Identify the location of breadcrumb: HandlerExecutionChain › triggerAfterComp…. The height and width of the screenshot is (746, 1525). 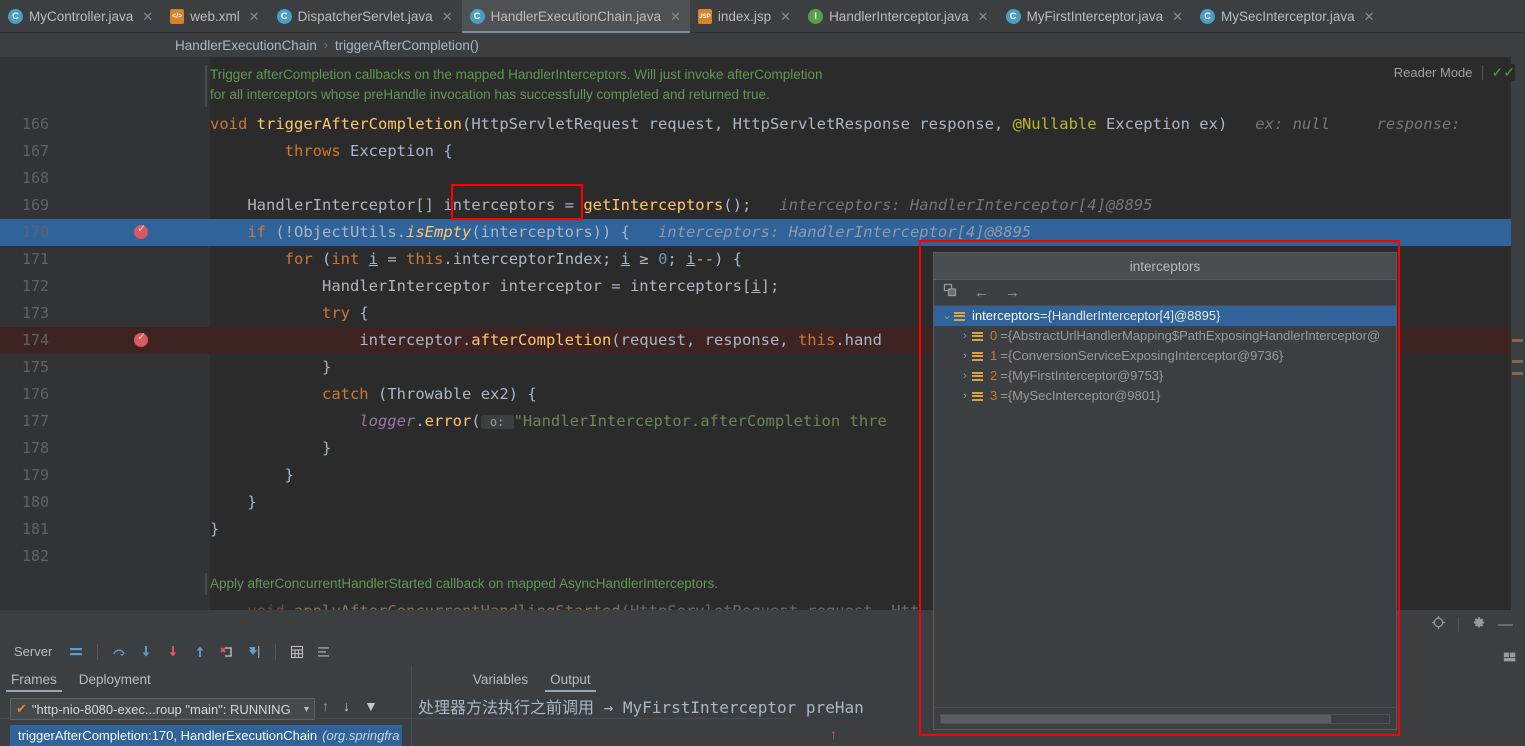
(762, 45).